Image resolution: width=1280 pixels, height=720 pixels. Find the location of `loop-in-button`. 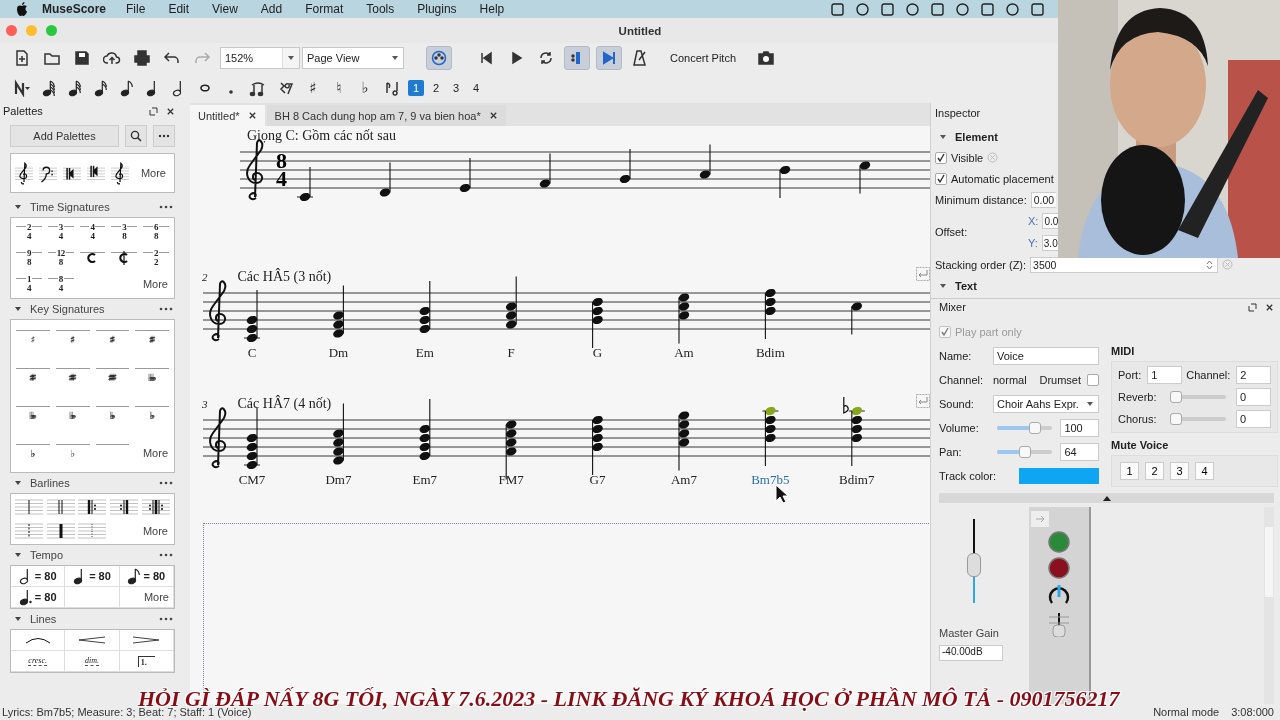

loop-in-button is located at coordinates (577, 58).